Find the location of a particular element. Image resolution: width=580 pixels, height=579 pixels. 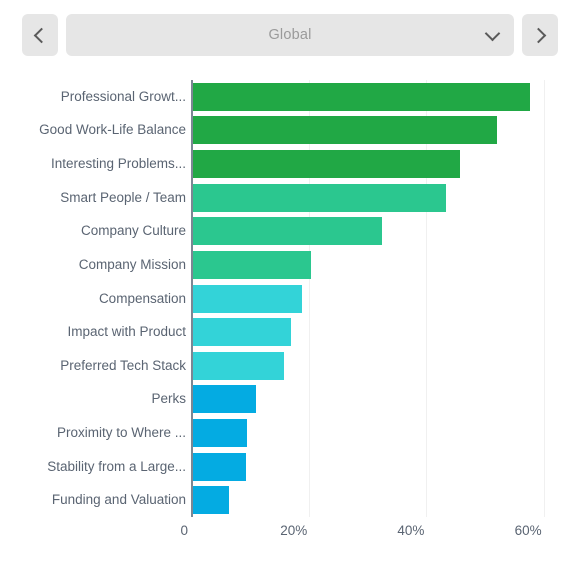

category-label: Good Work-Life Balance is located at coordinates (112, 130).